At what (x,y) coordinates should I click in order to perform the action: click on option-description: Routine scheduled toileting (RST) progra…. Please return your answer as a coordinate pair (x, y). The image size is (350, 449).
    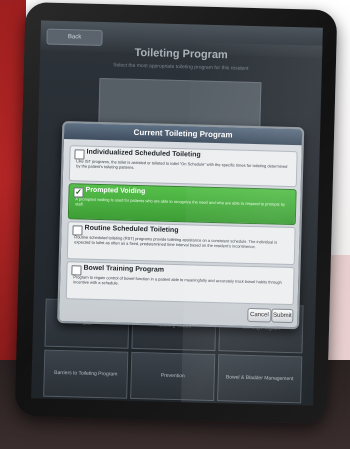
    Looking at the image, I should click on (176, 242).